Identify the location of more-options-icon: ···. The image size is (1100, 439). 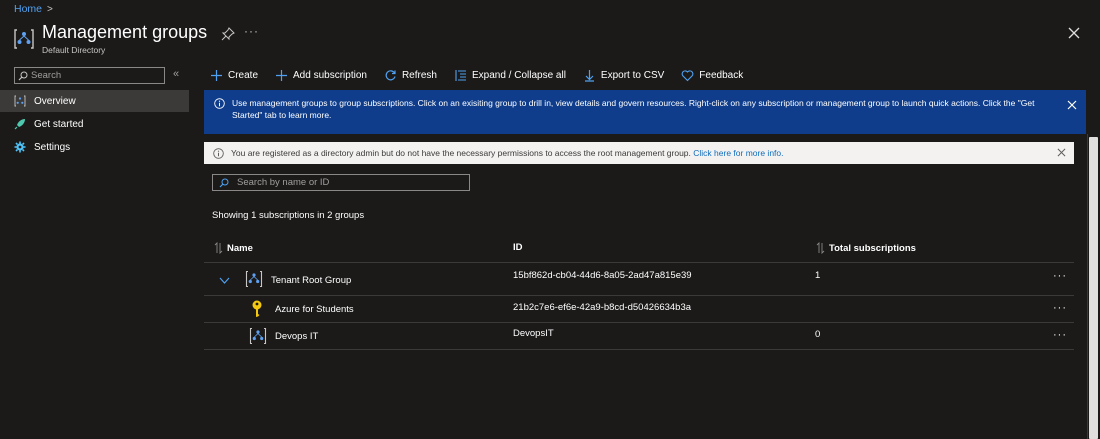
(251, 31).